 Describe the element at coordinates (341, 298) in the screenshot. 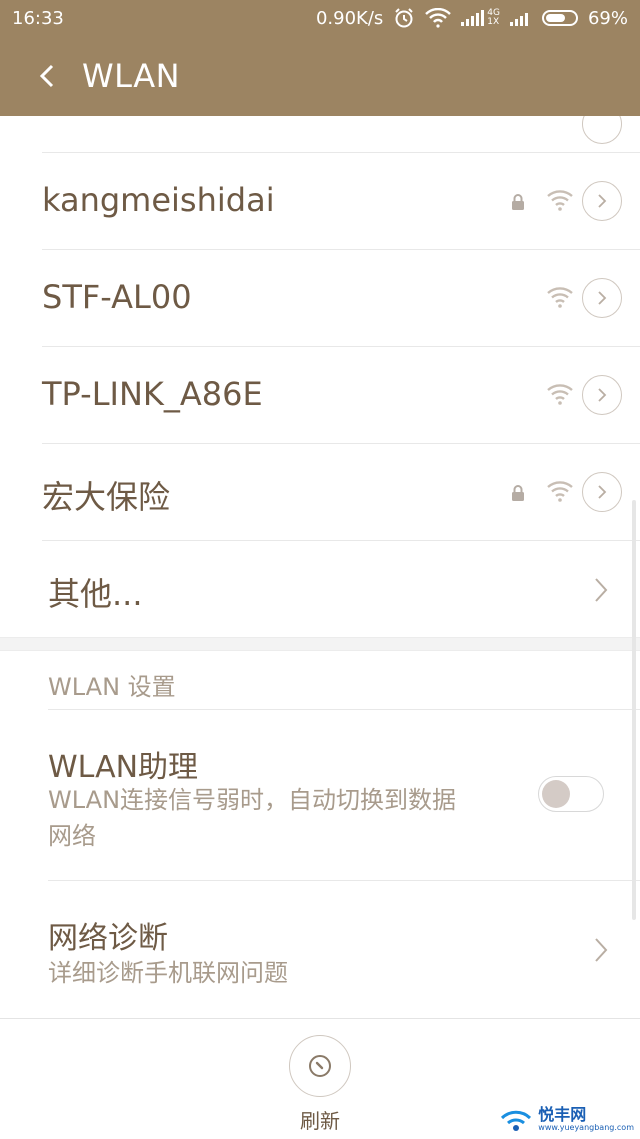

I see `network-row: STF-AL00` at that location.